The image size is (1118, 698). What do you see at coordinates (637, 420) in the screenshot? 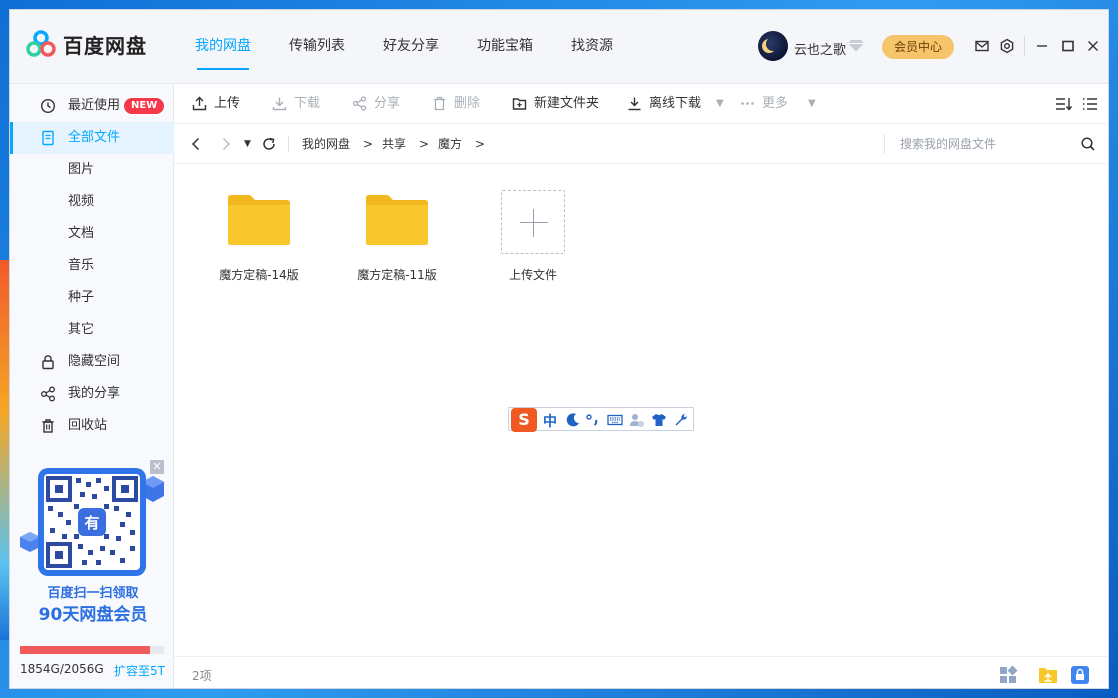
I see `user-icon` at bounding box center [637, 420].